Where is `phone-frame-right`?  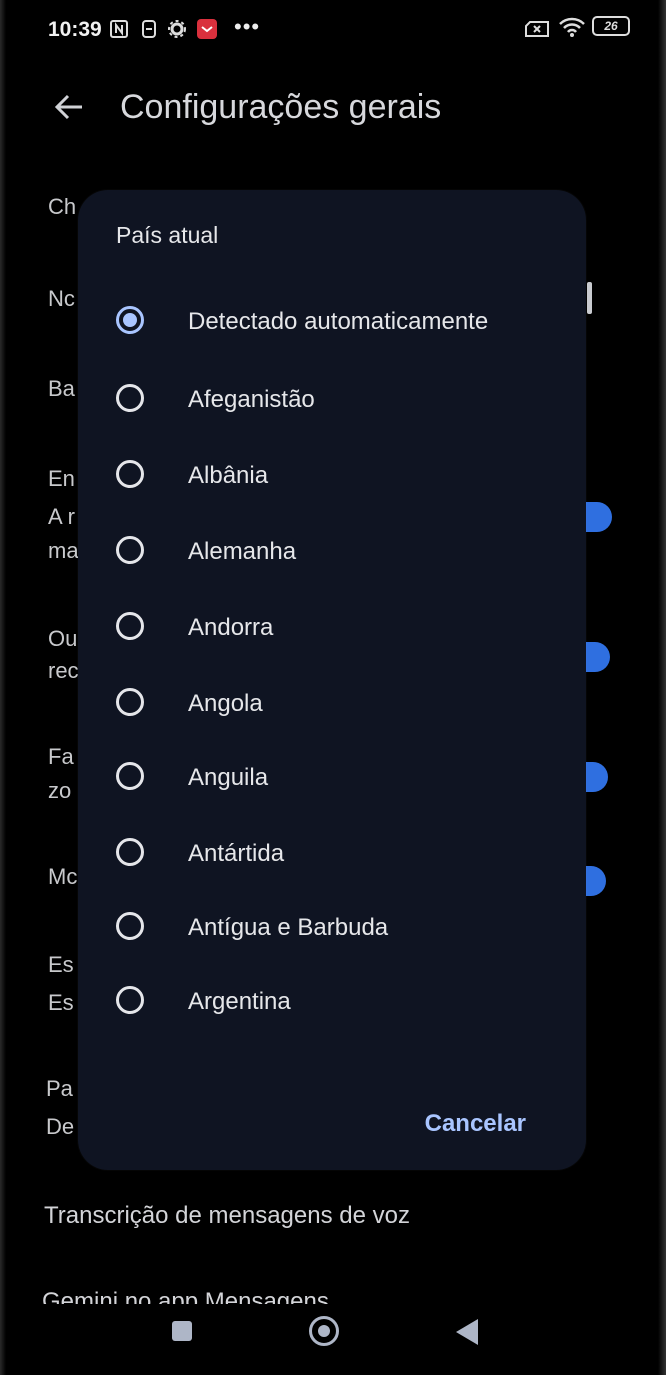 phone-frame-right is located at coordinates (662, 687).